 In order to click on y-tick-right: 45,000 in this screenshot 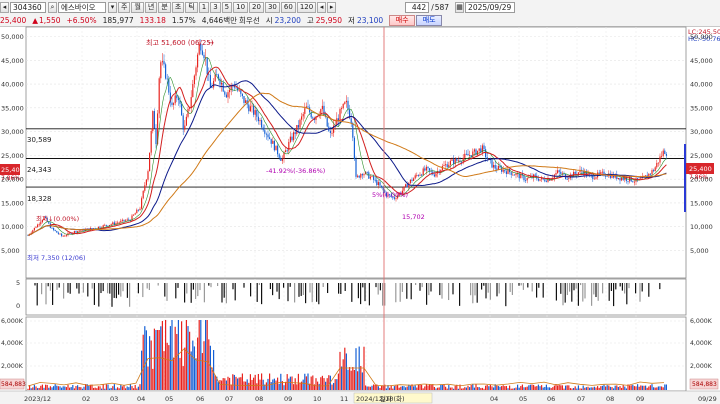, I will do `click(701, 61)`.